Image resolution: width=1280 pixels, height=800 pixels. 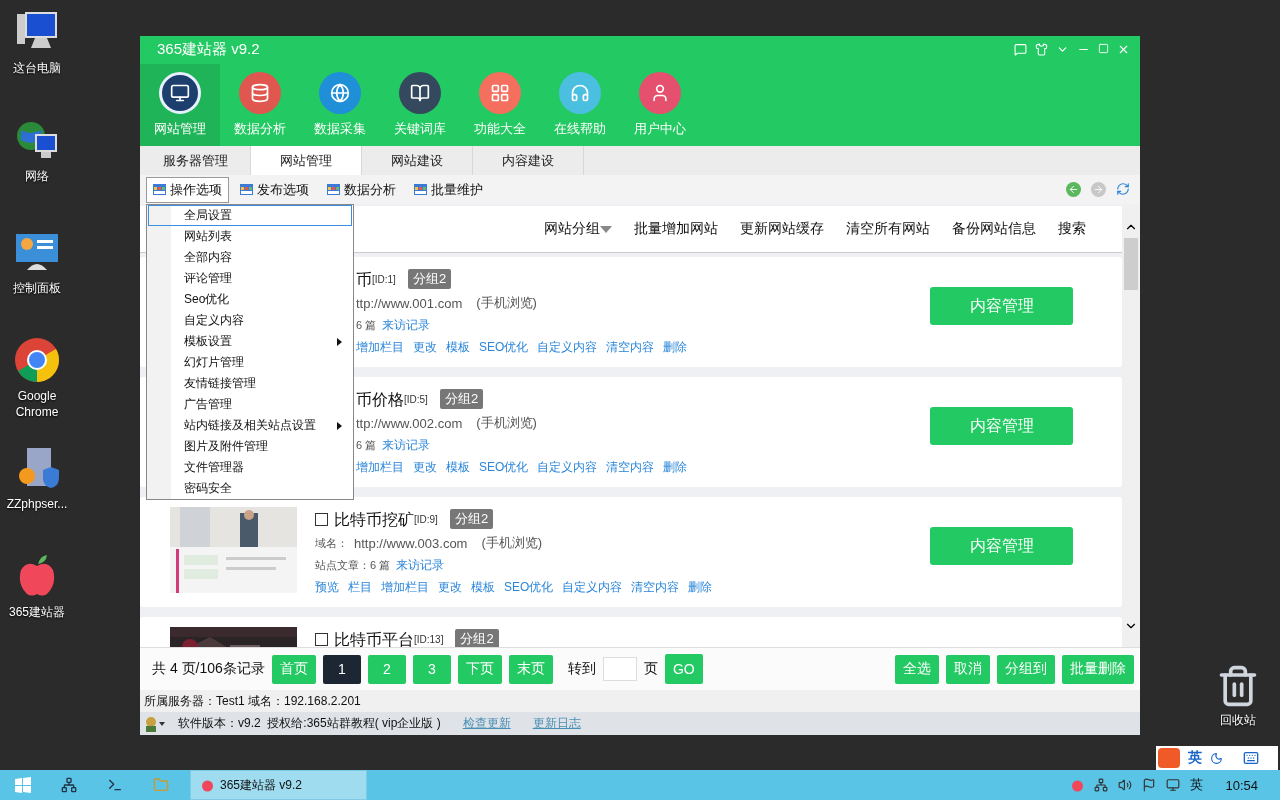 I want to click on nav-tab: 数据分析, so click(x=260, y=104).